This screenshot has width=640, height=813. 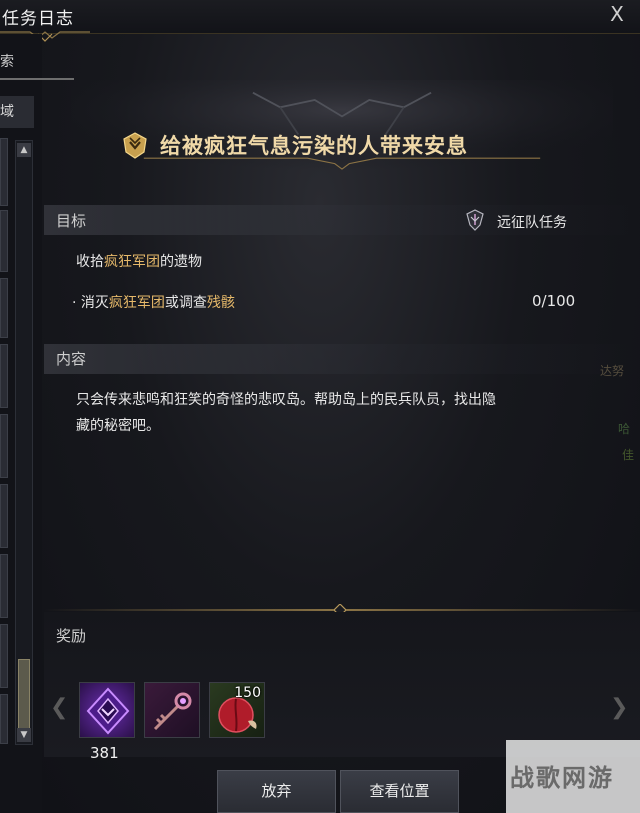 I want to click on objective-sub-middle: 或调查, so click(x=185, y=303).